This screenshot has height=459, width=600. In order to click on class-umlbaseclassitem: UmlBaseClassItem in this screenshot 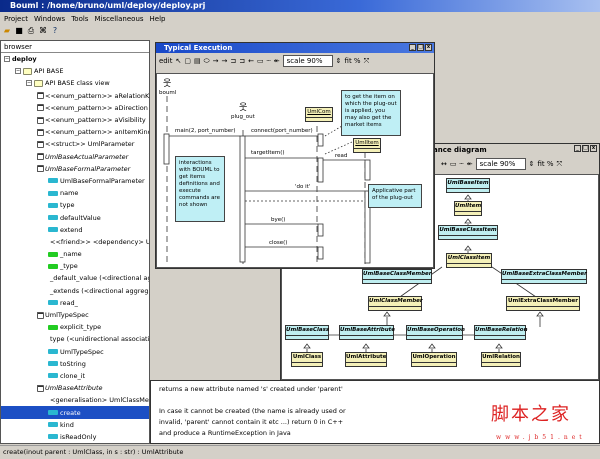, I will do `click(468, 232)`.